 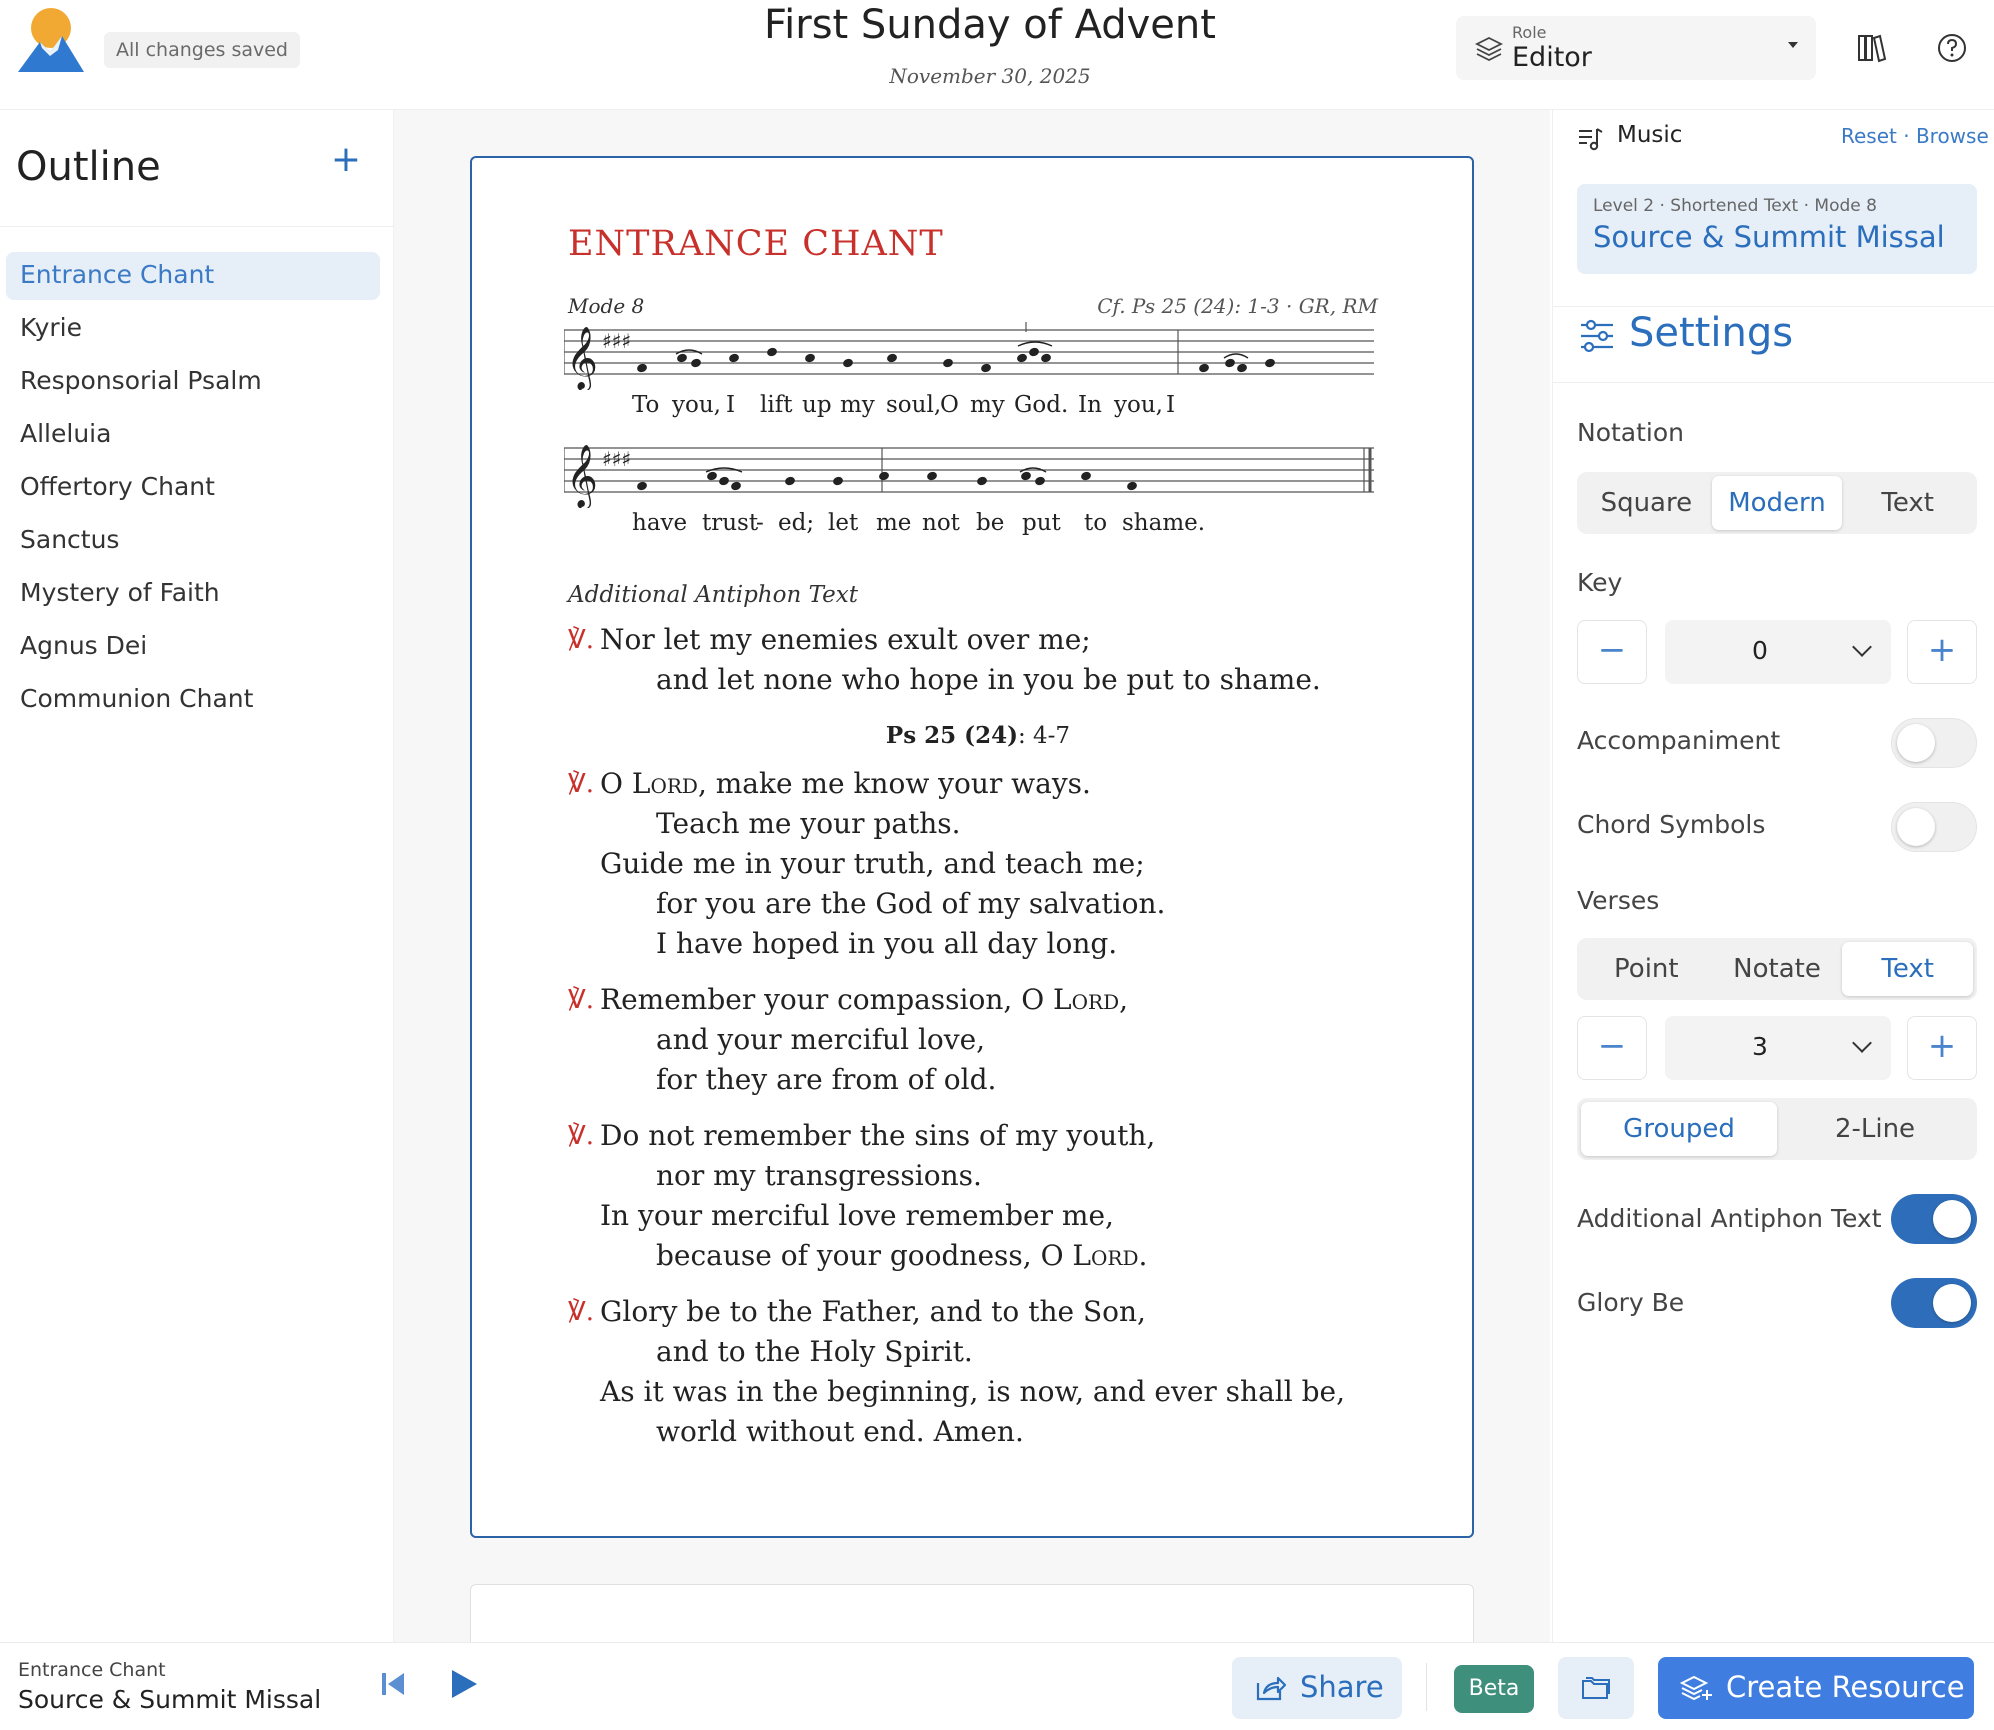 What do you see at coordinates (1875, 1129) in the screenshot?
I see `layout-option-2-line: 2-Line` at bounding box center [1875, 1129].